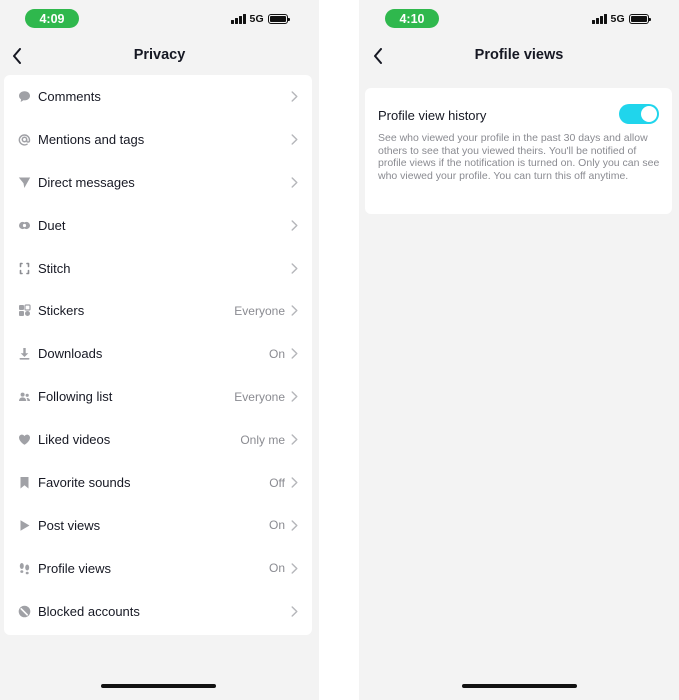  Describe the element at coordinates (158, 311) in the screenshot. I see `menu-item-stickers: Stickers Everyone` at that location.